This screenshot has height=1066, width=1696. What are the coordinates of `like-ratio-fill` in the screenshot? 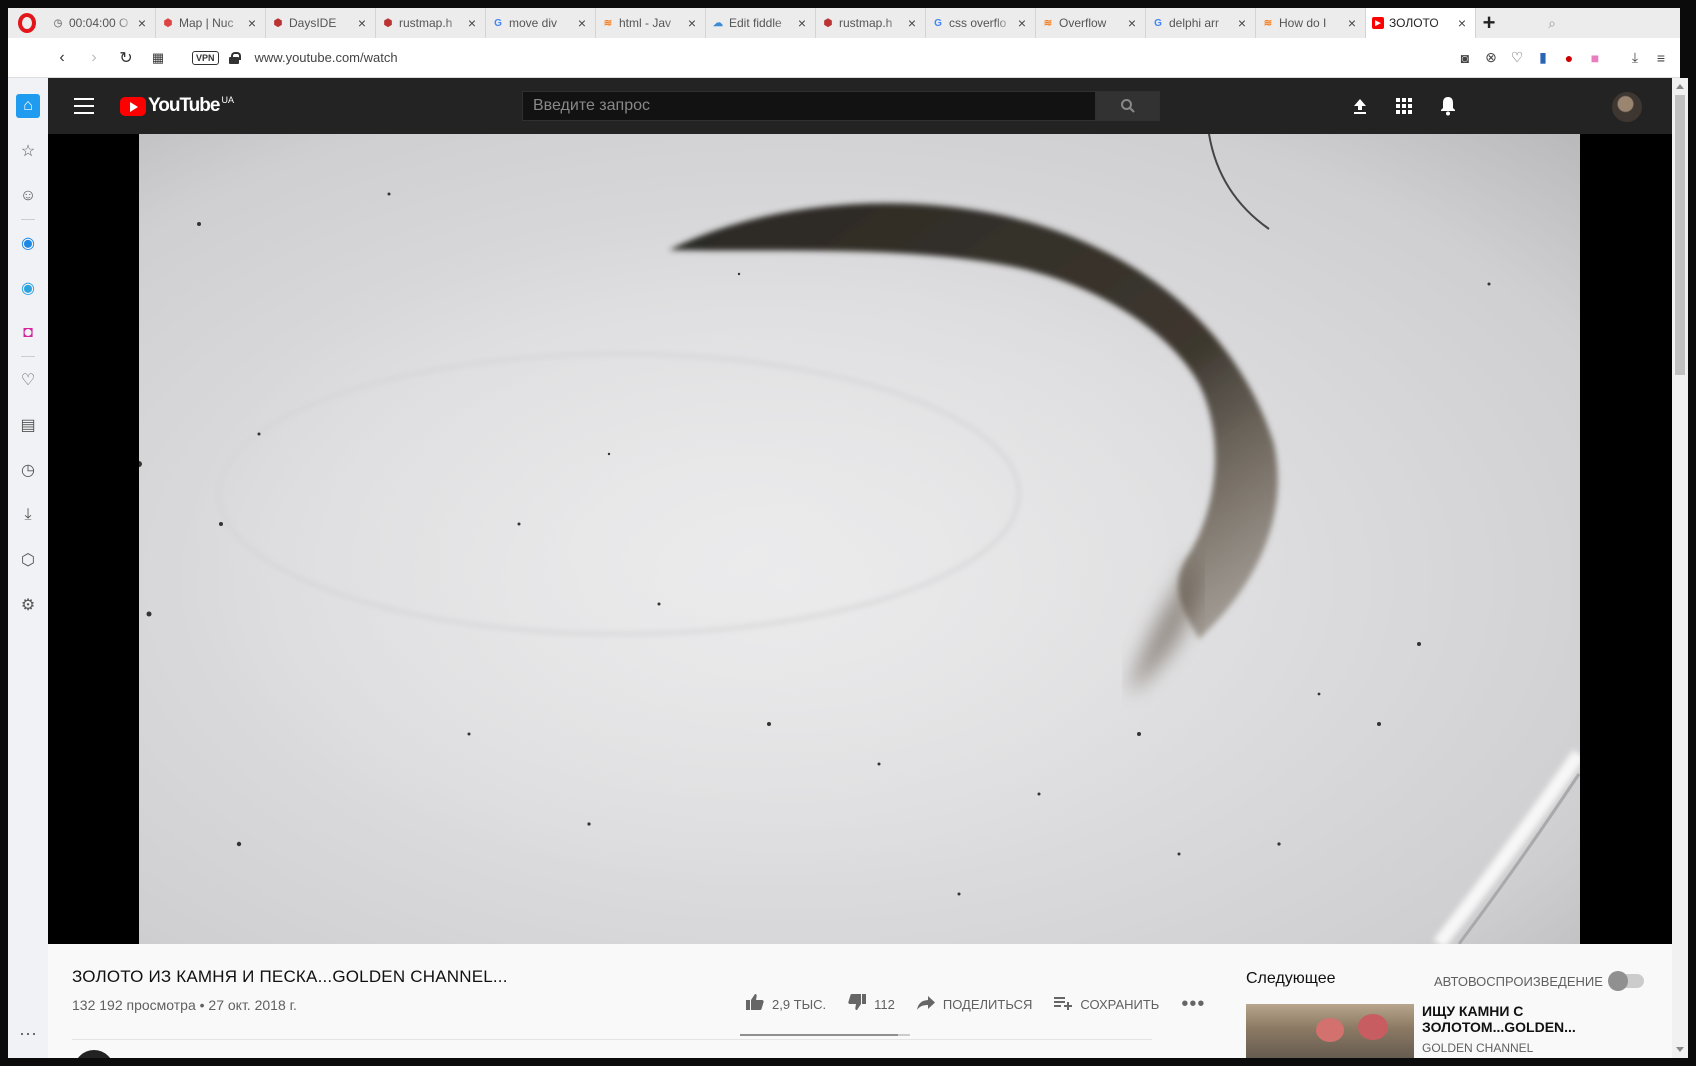 It's located at (819, 1035).